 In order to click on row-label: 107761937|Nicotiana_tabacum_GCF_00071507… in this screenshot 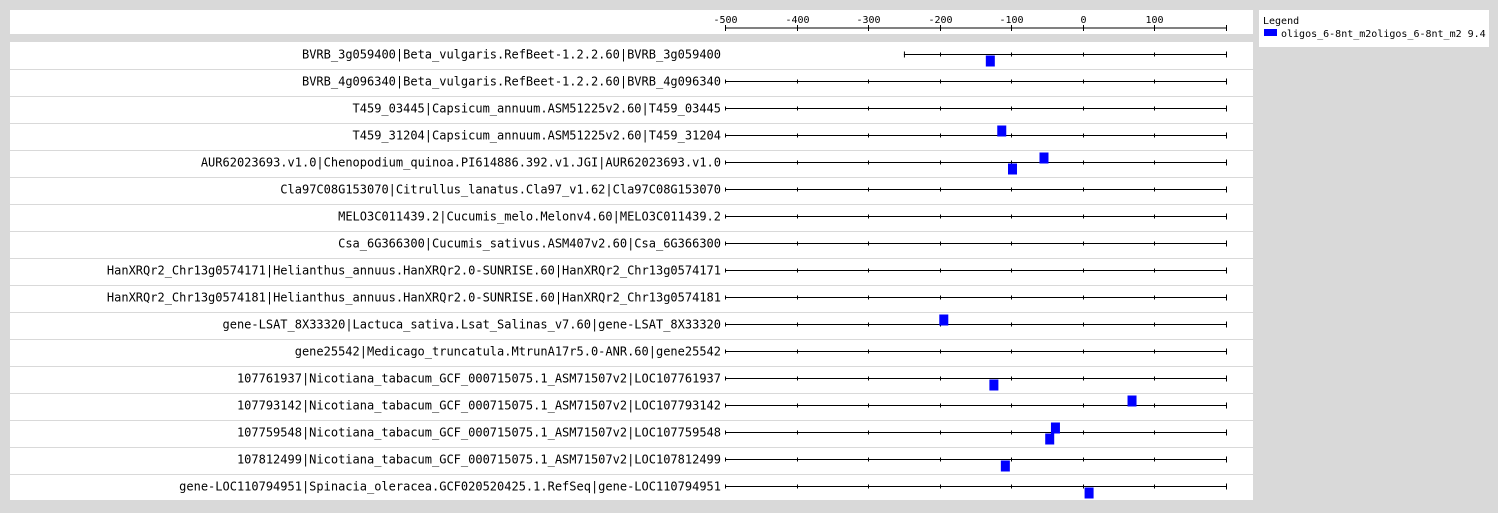, I will do `click(479, 379)`.